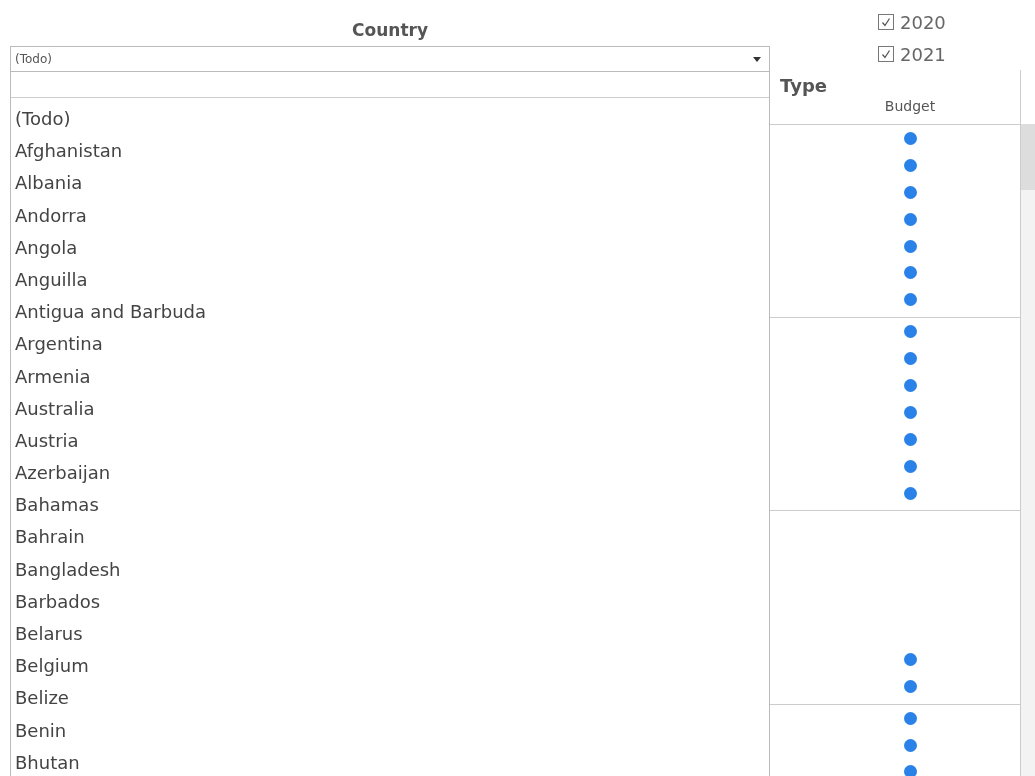  Describe the element at coordinates (390, 280) in the screenshot. I see `country-option: Anguilla` at that location.